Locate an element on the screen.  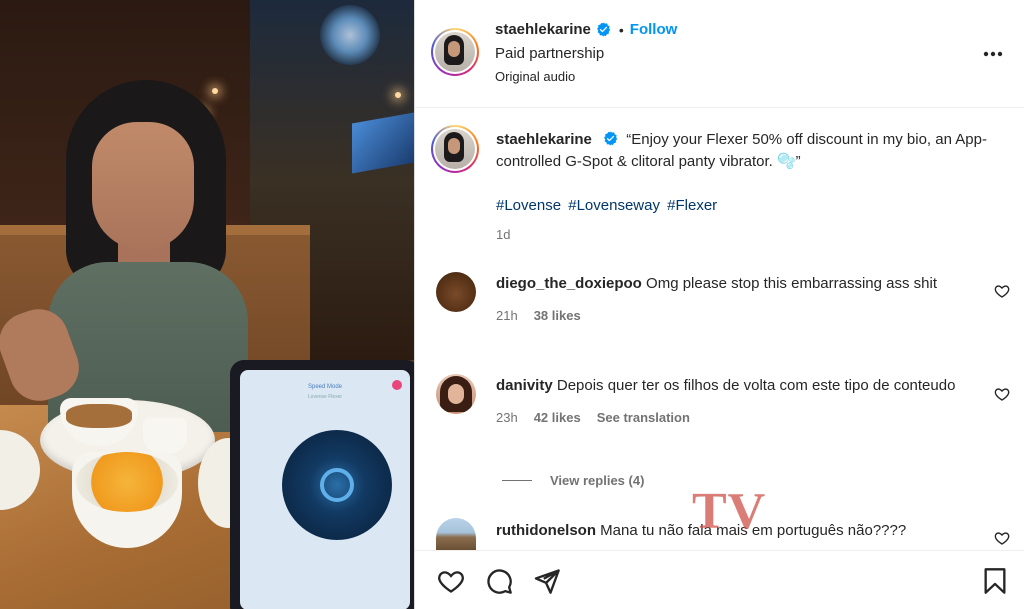
hashtag-list: #Lovense #Lovenseway #Flexer is located at coordinates (746, 206).